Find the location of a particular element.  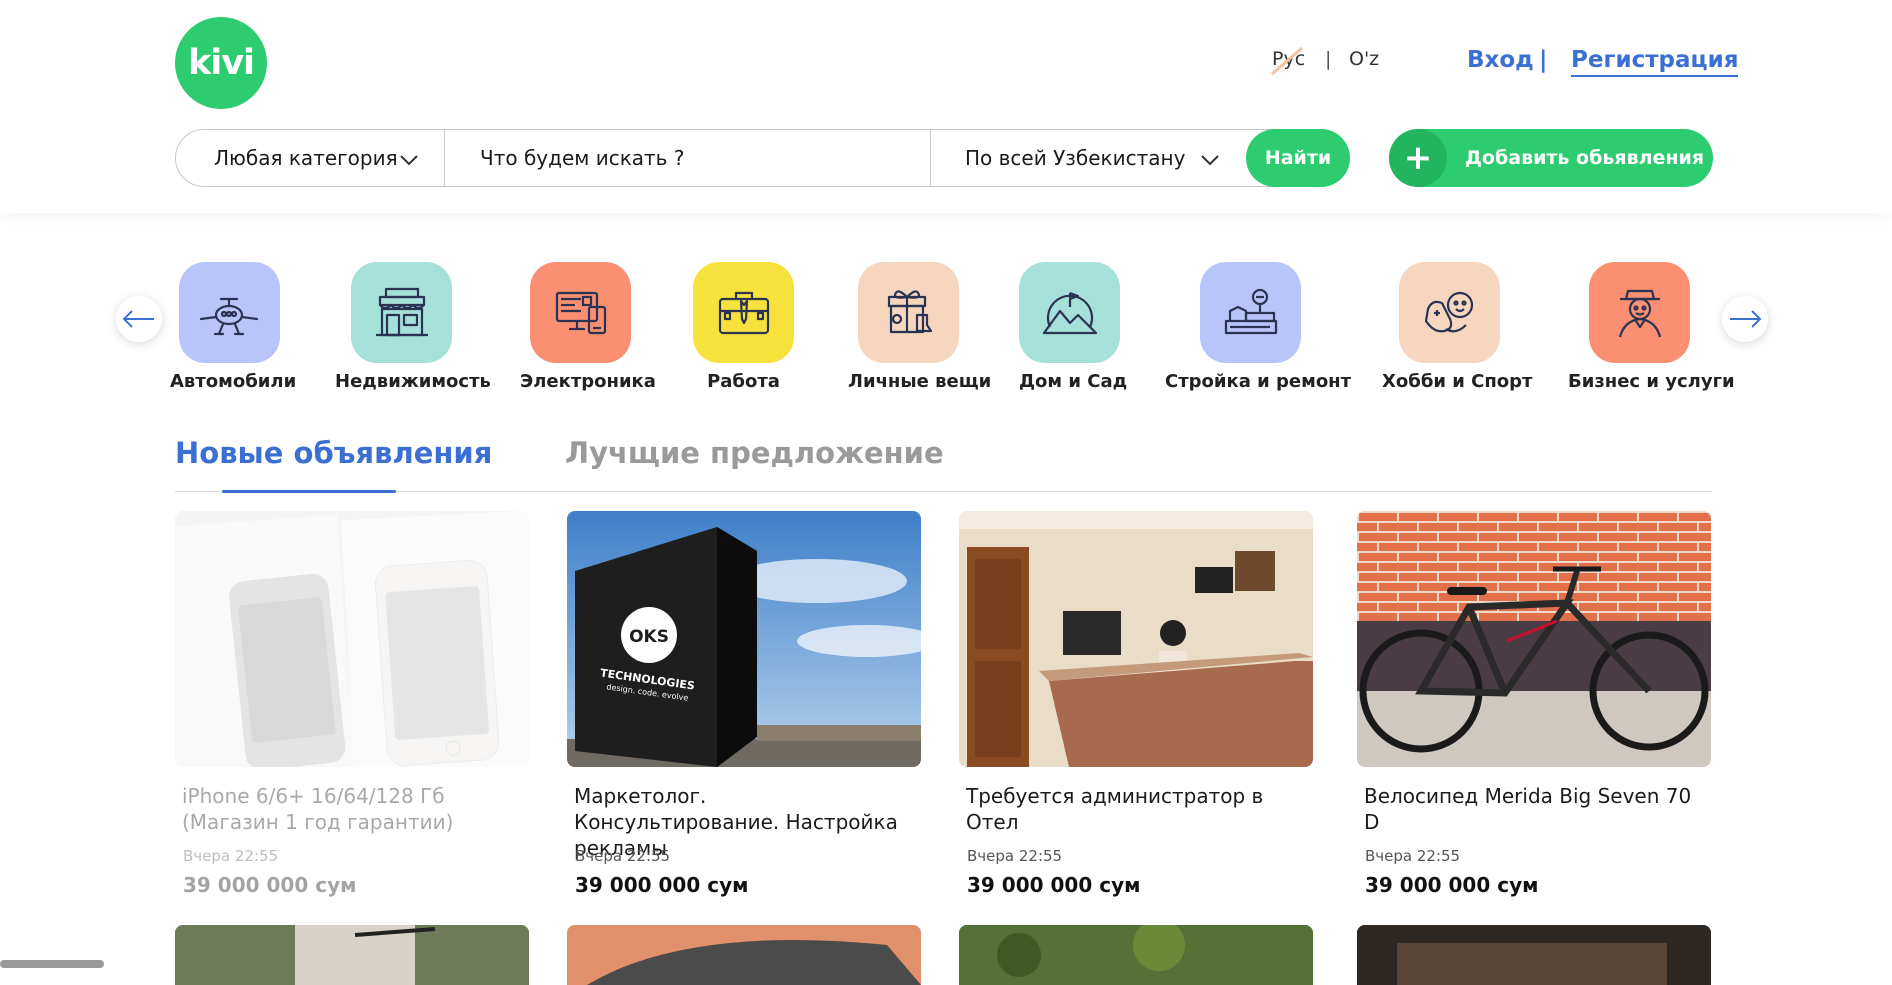

mountain-icon is located at coordinates (1069, 312).